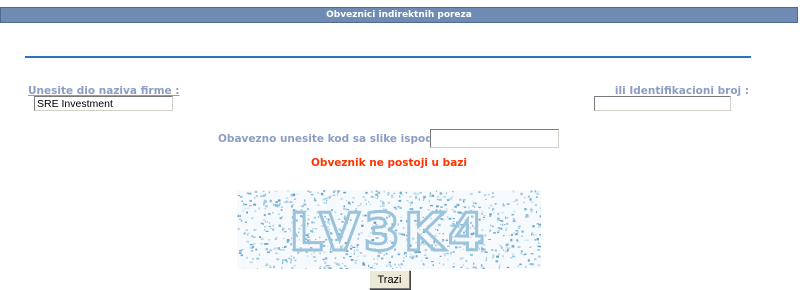 The height and width of the screenshot is (290, 800). I want to click on error-message: Obveznik ne postoji u bazi, so click(389, 163).